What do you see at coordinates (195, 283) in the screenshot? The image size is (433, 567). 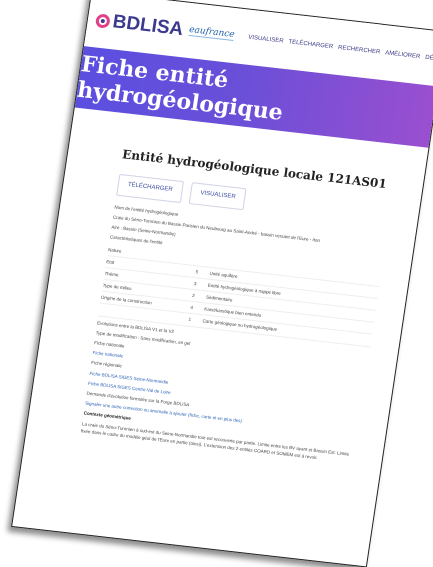 I see `row-code: 3` at bounding box center [195, 283].